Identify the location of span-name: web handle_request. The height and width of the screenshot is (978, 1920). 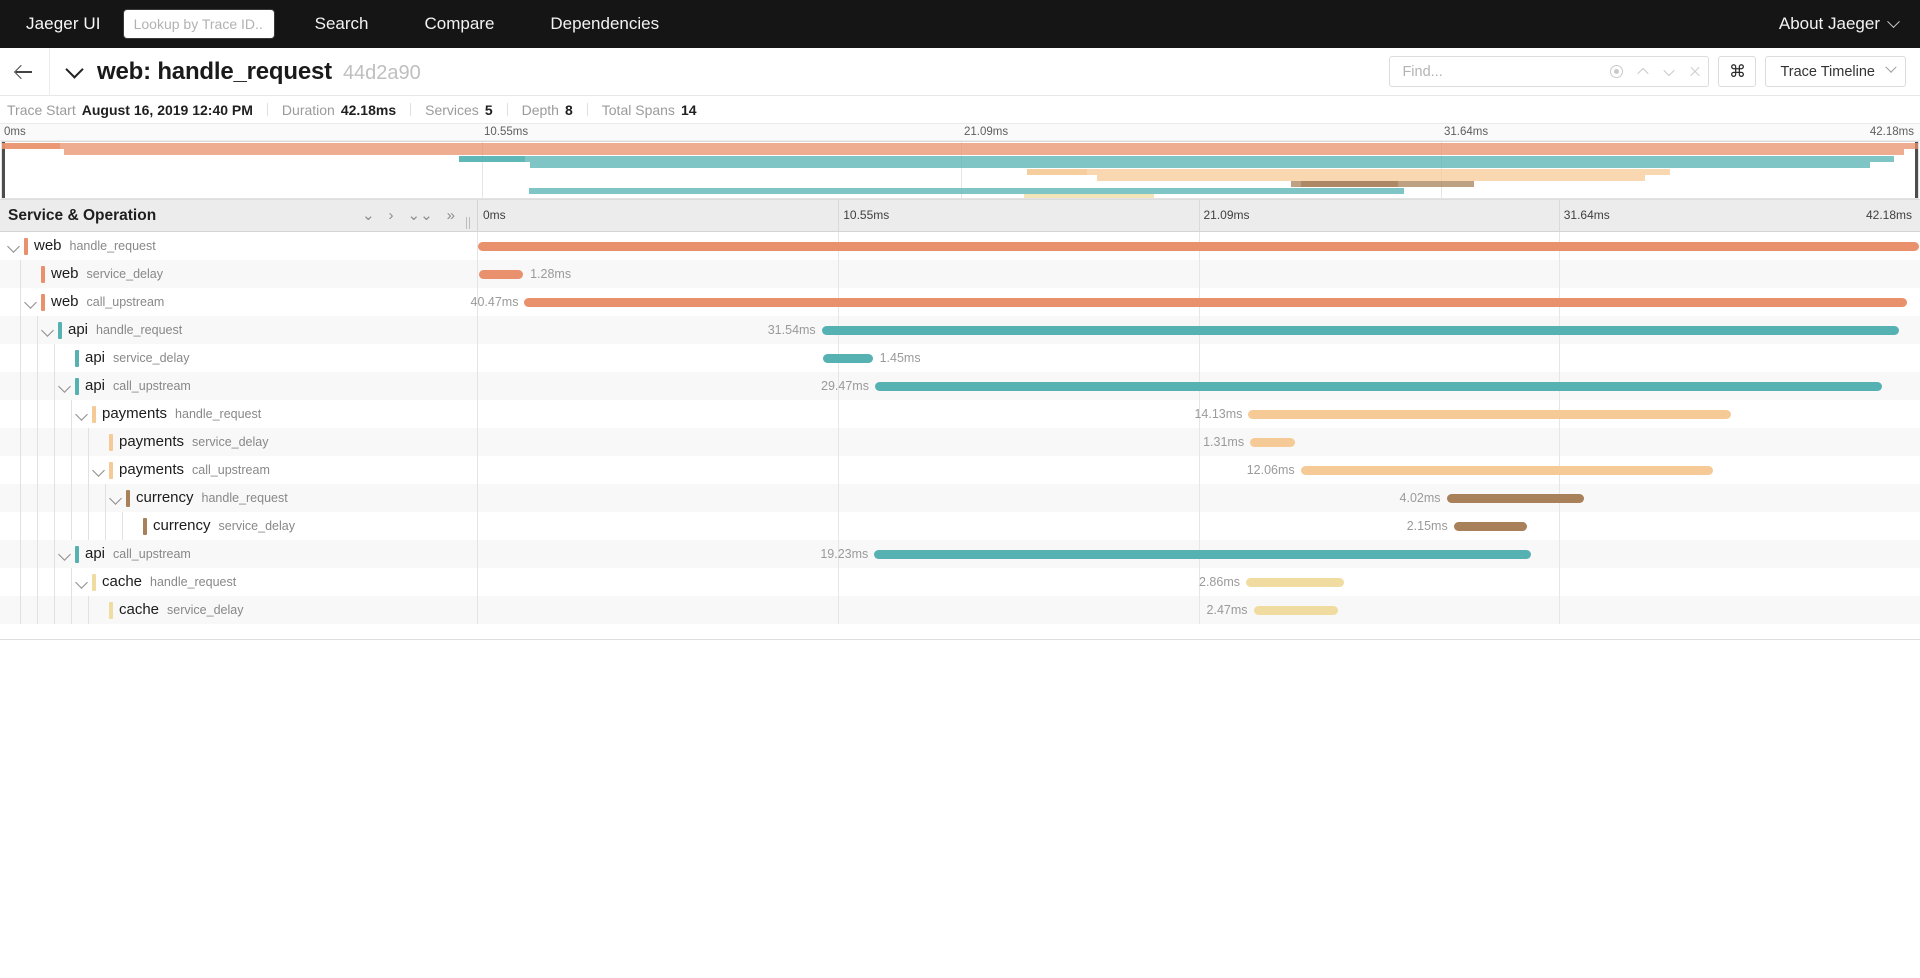
(95, 245).